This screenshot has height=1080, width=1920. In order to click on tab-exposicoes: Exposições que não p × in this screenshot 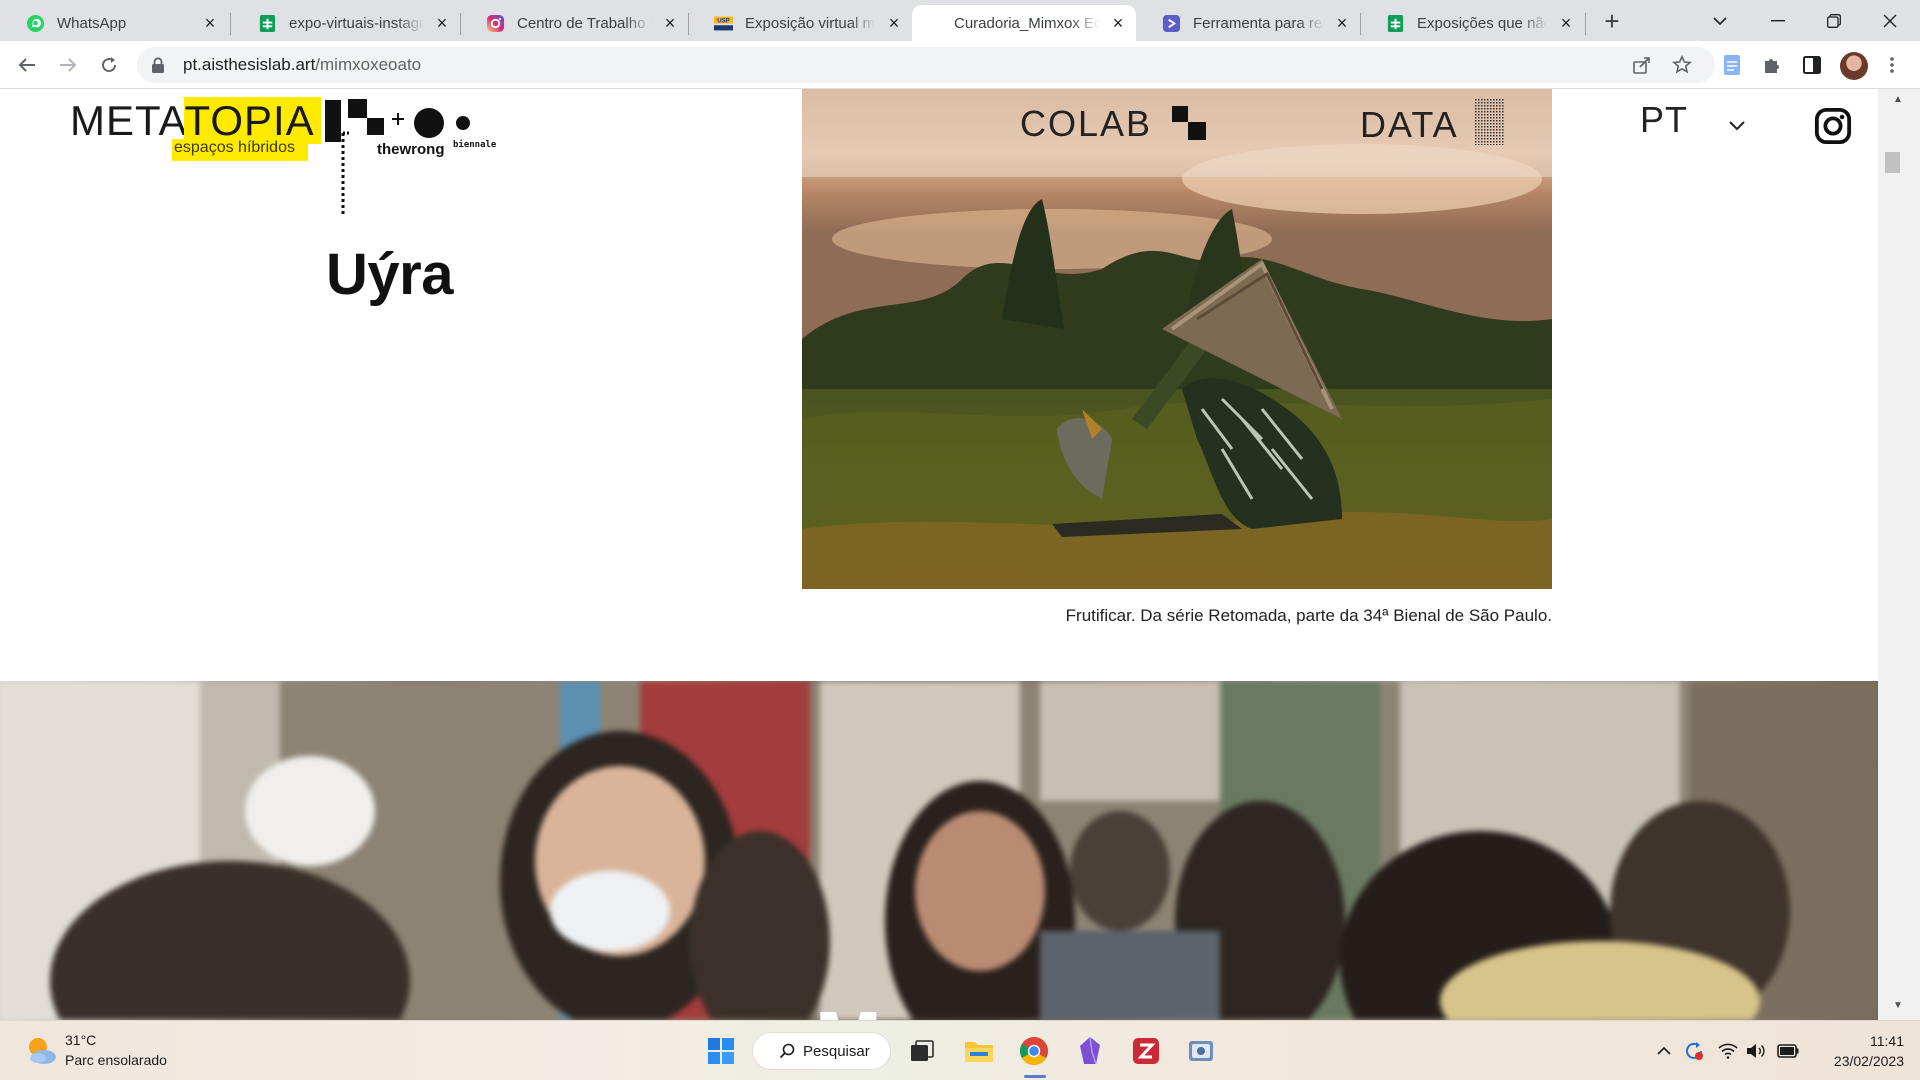, I will do `click(1472, 23)`.